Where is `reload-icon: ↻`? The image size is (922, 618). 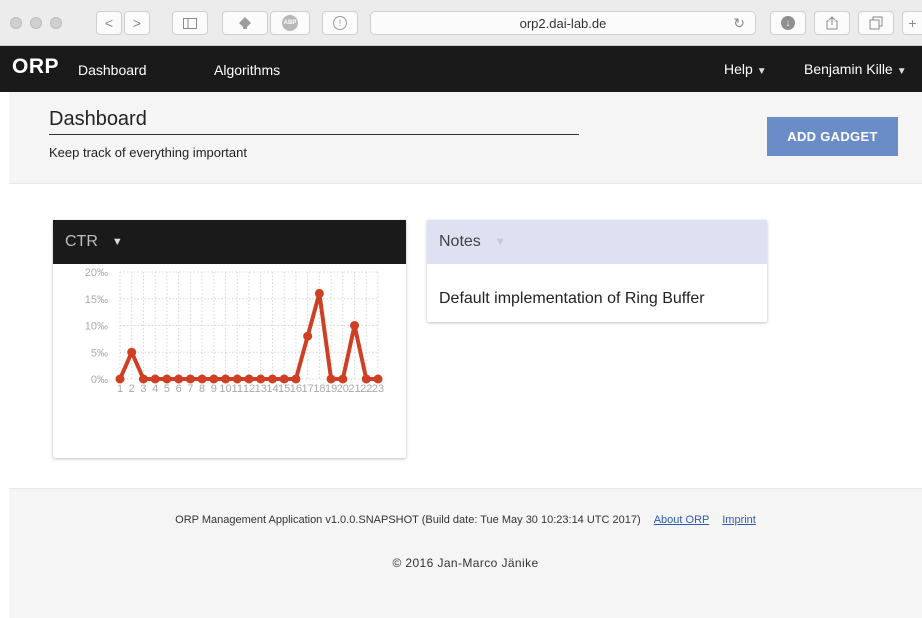
reload-icon: ↻ is located at coordinates (739, 23).